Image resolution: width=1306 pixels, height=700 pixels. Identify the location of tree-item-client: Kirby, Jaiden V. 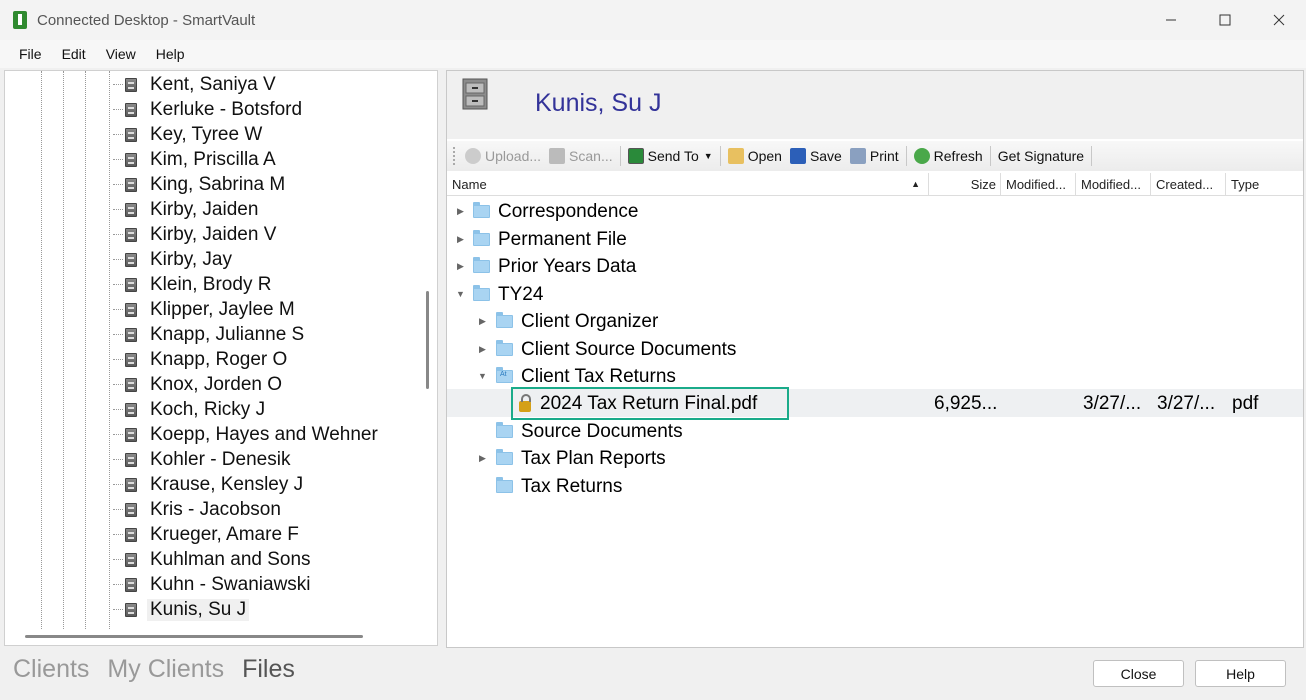
(196, 234).